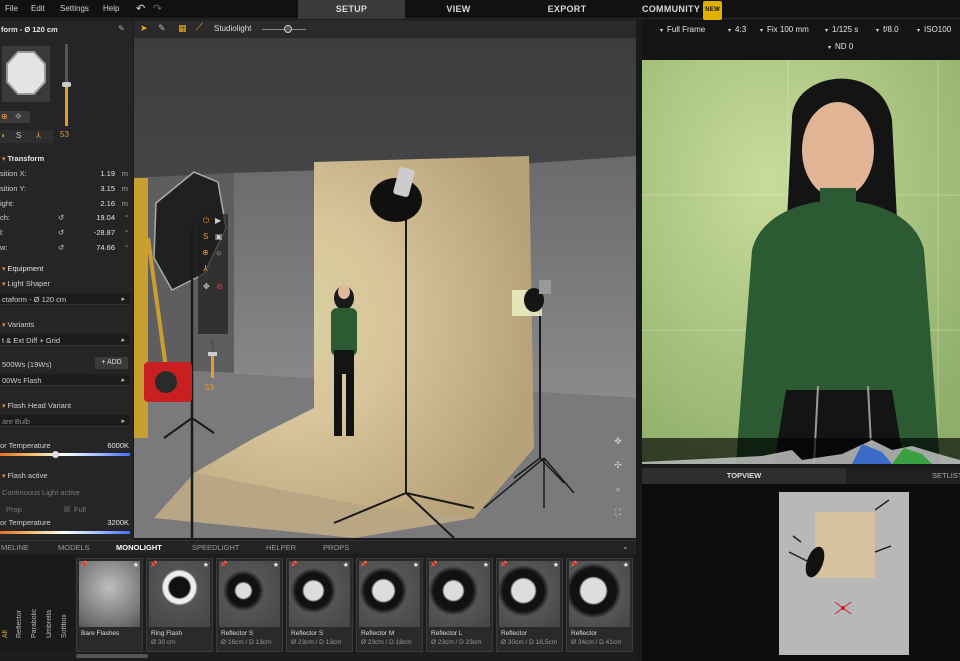  Describe the element at coordinates (112, 656) in the screenshot. I see `shelf-scrollbar` at that location.